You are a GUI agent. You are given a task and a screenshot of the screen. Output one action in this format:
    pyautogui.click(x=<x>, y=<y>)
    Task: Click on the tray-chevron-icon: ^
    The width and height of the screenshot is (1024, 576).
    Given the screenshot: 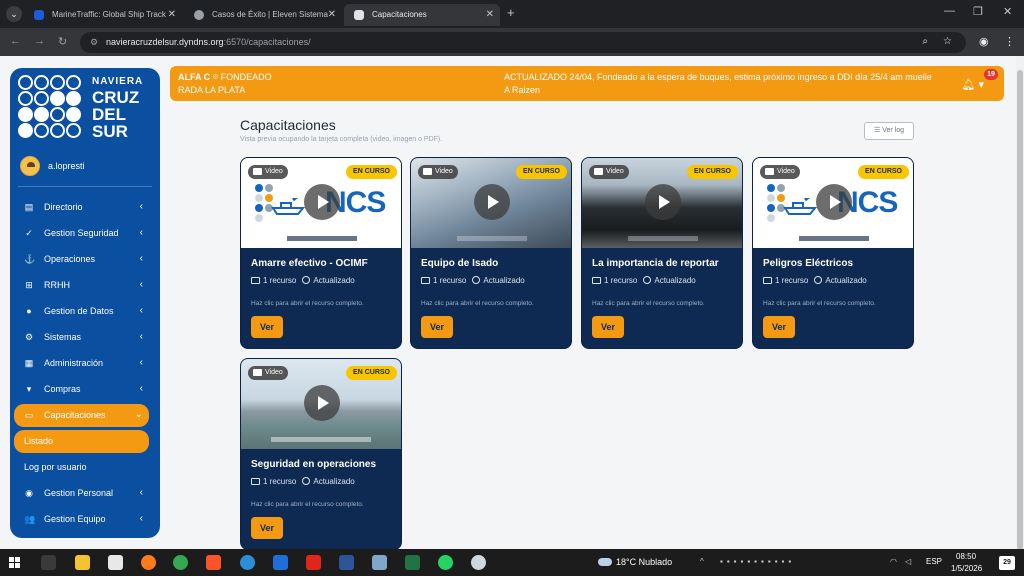 What is the action you would take?
    pyautogui.click(x=702, y=561)
    